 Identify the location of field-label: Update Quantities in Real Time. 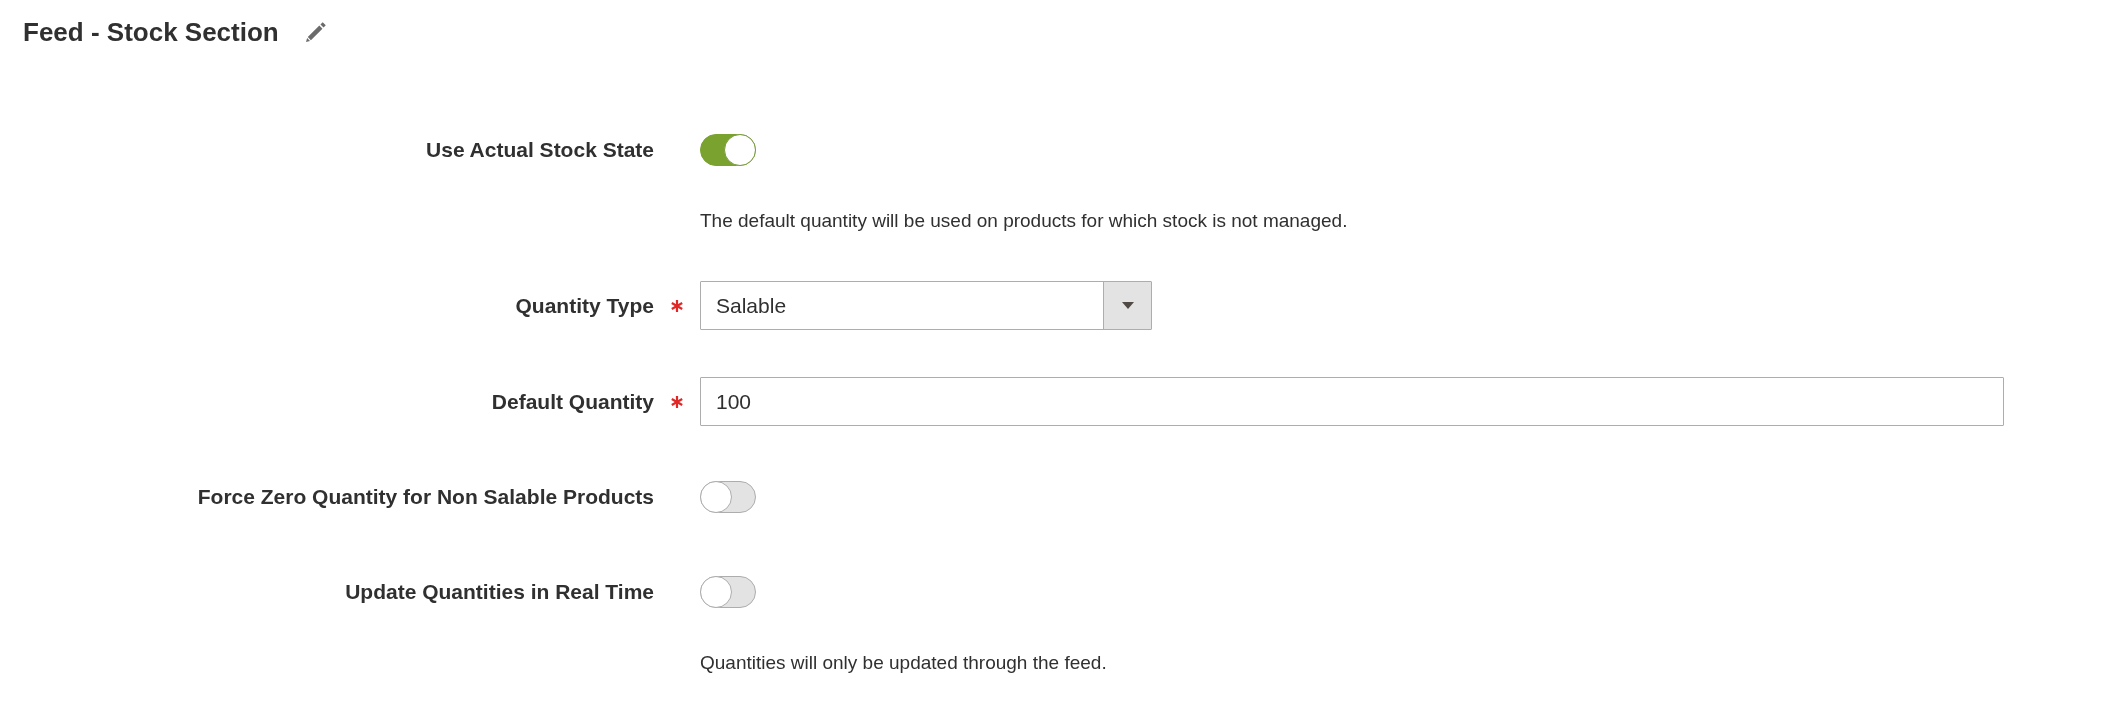
(499, 592).